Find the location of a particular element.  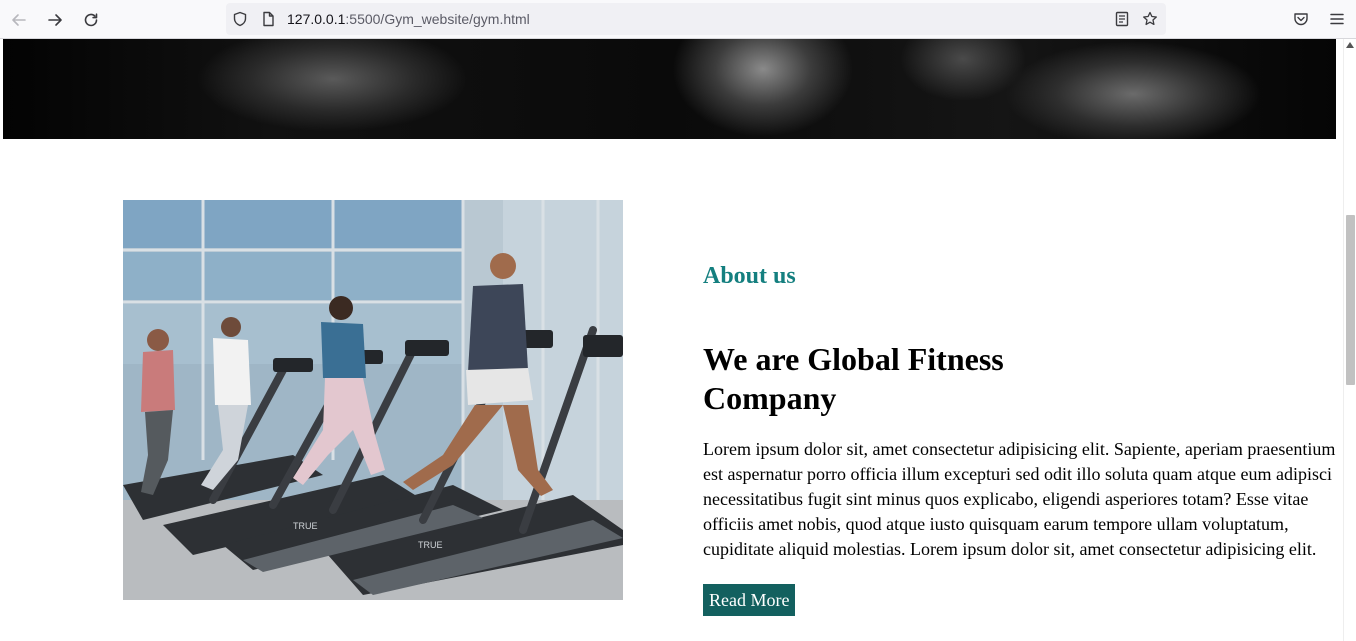

scroll-thumb is located at coordinates (1350, 300).